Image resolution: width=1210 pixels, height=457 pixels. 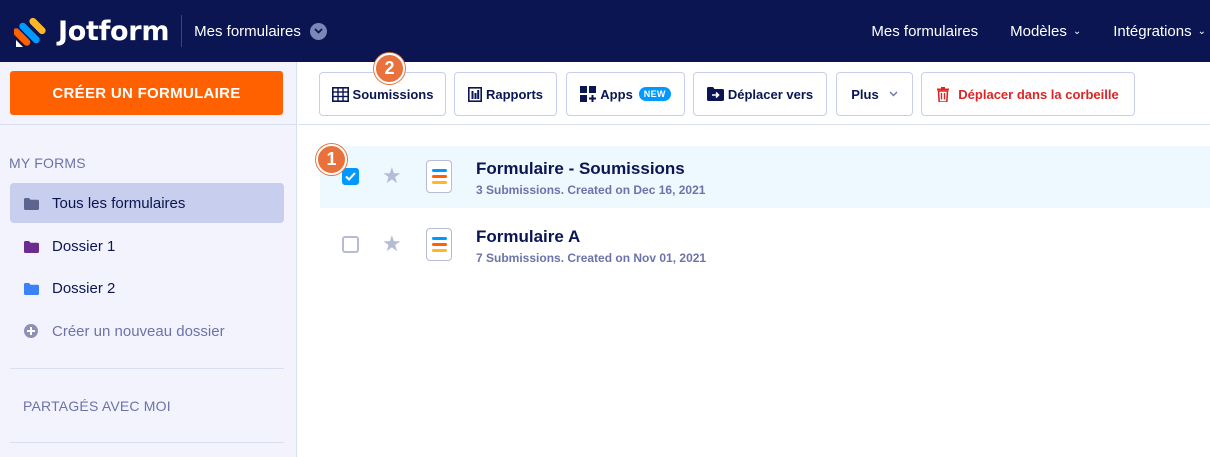 What do you see at coordinates (528, 237) in the screenshot?
I see `form-title: Formulaire A` at bounding box center [528, 237].